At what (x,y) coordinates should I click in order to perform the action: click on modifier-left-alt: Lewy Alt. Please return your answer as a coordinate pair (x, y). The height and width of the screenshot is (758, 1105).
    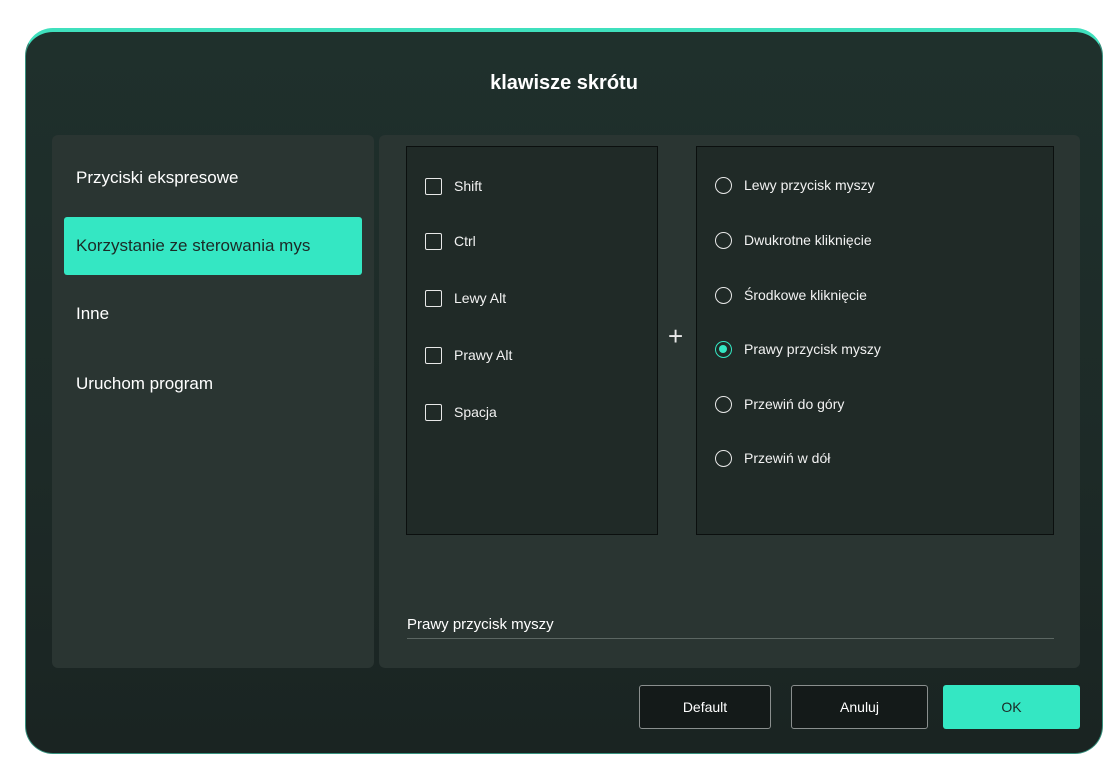
    Looking at the image, I should click on (465, 298).